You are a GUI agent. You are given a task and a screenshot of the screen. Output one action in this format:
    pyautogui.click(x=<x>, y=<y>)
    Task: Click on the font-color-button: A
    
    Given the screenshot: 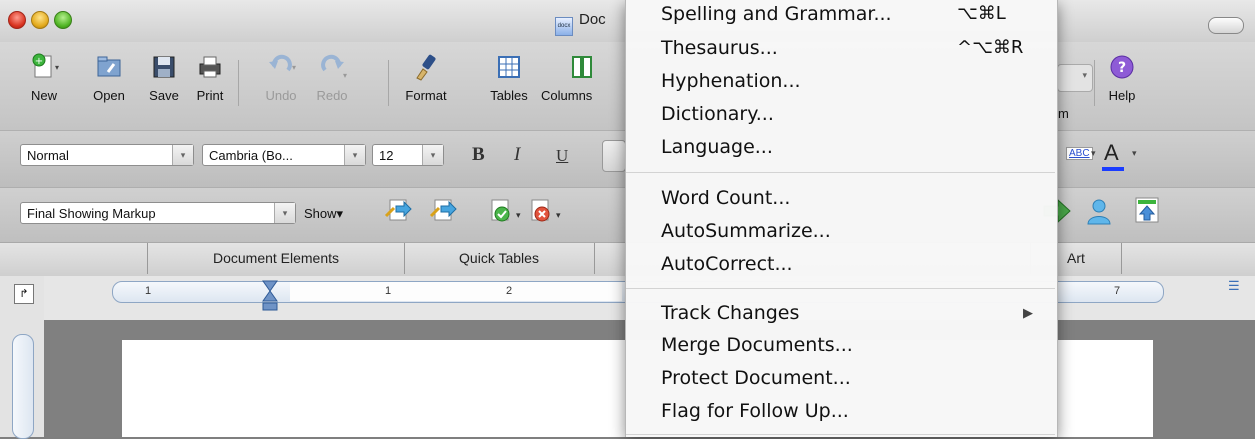 What is the action you would take?
    pyautogui.click(x=1111, y=153)
    